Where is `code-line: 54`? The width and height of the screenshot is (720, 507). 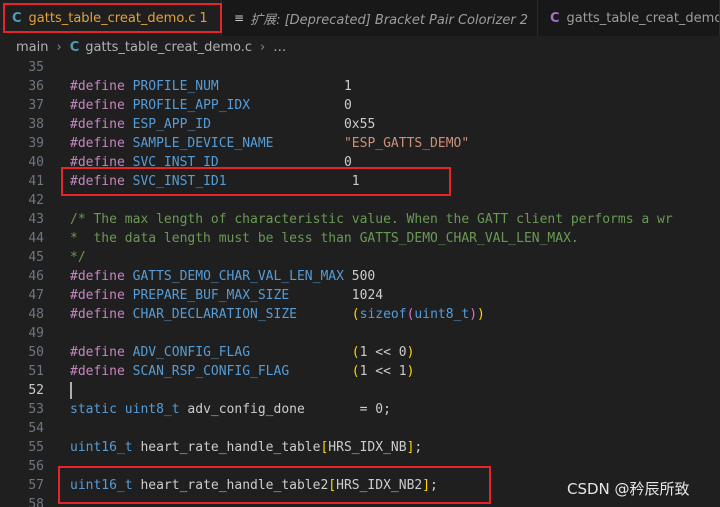 code-line: 54 is located at coordinates (360, 428).